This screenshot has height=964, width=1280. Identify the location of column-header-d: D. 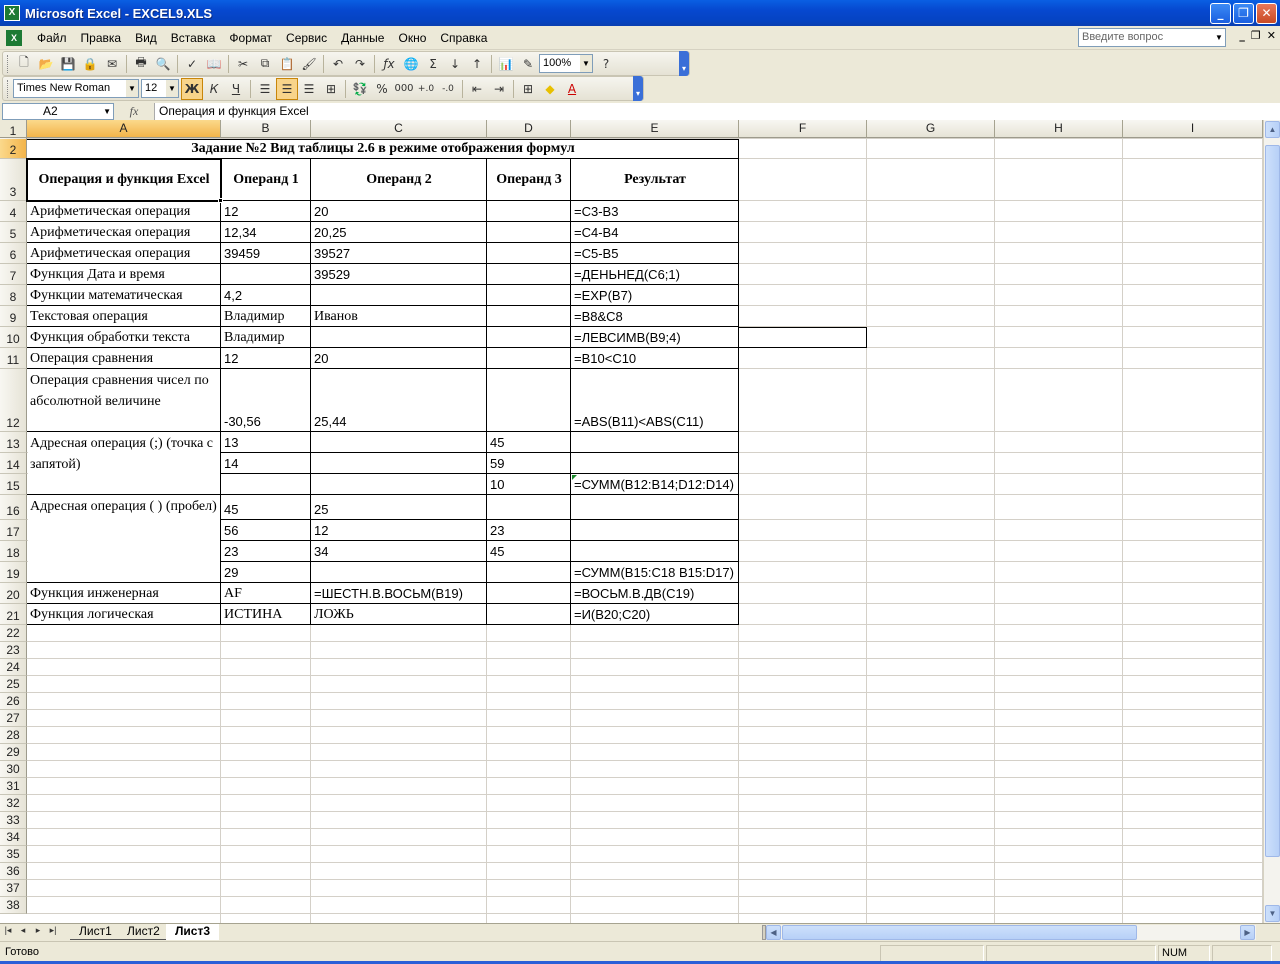
(529, 129).